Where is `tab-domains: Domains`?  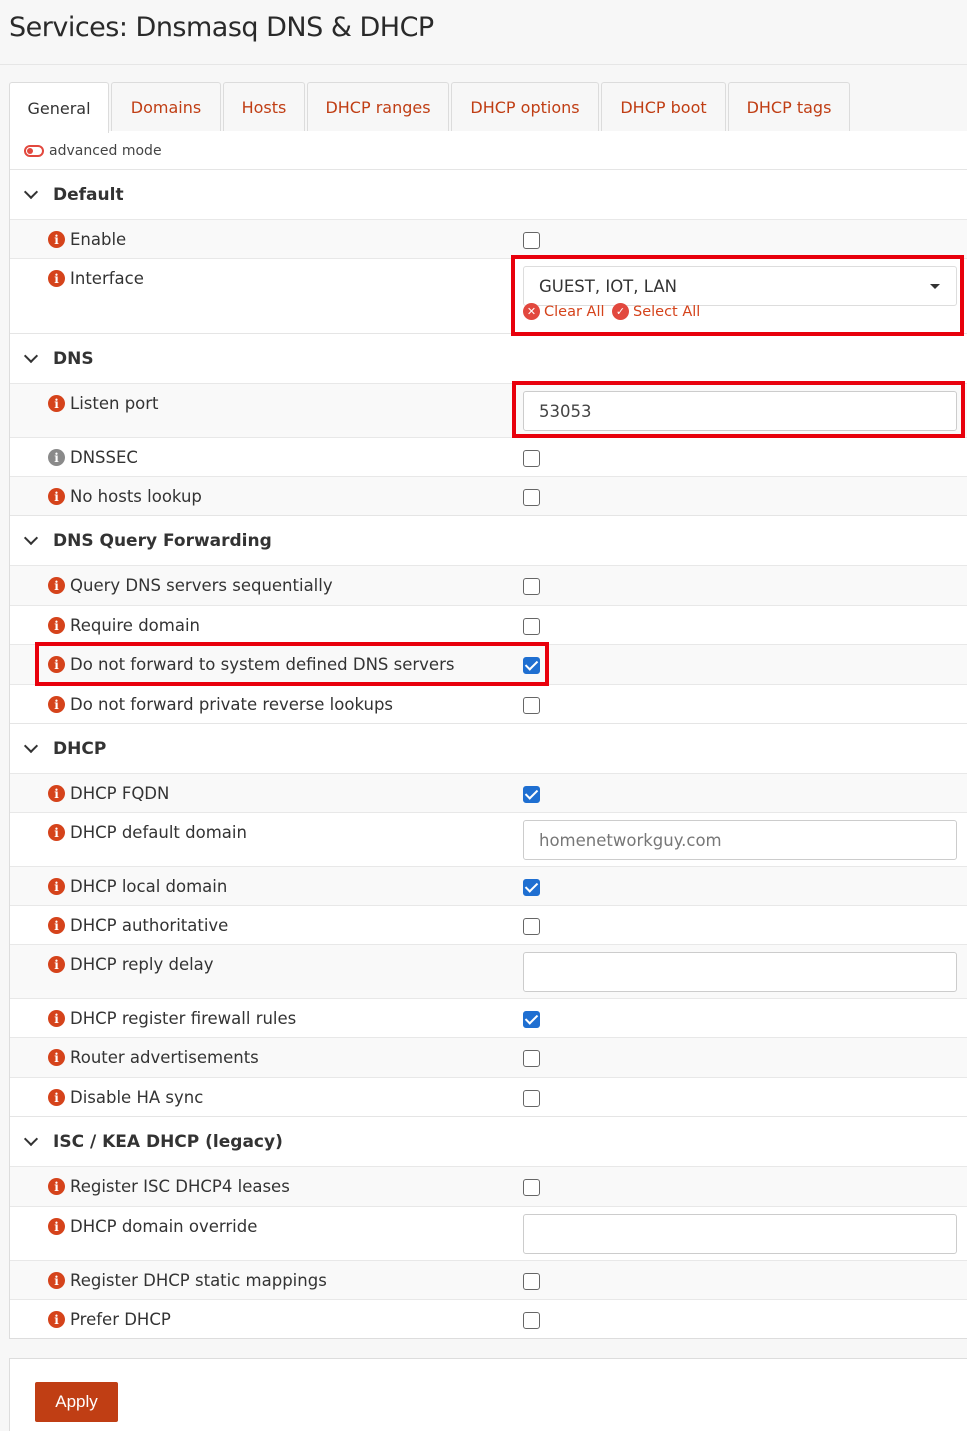 tab-domains: Domains is located at coordinates (166, 107).